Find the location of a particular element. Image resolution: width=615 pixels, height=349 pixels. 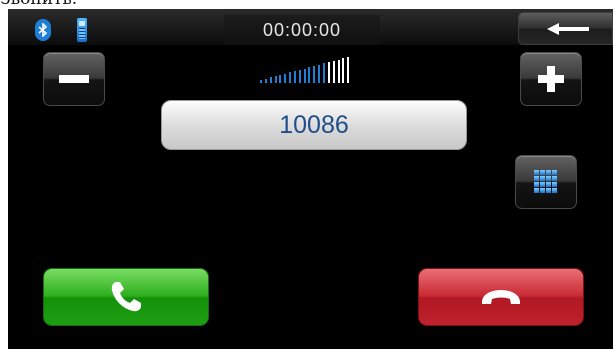

hang-up-button is located at coordinates (501, 297).